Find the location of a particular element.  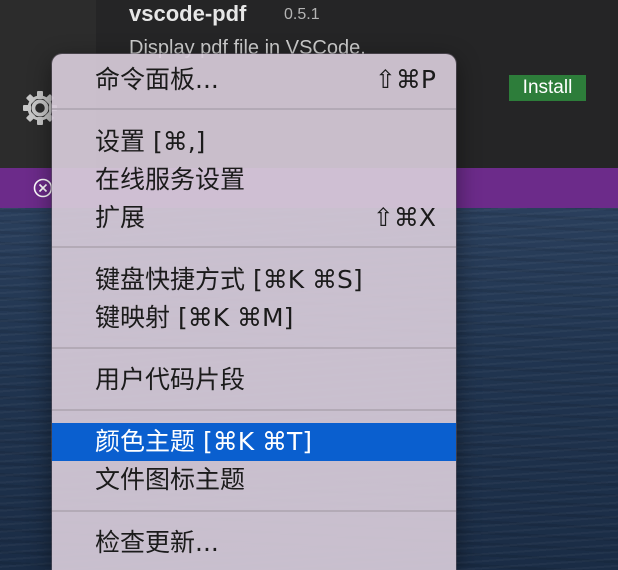

menu-item-color-theme: 颜色主题 [⌘K ⌘T] is located at coordinates (254, 442).